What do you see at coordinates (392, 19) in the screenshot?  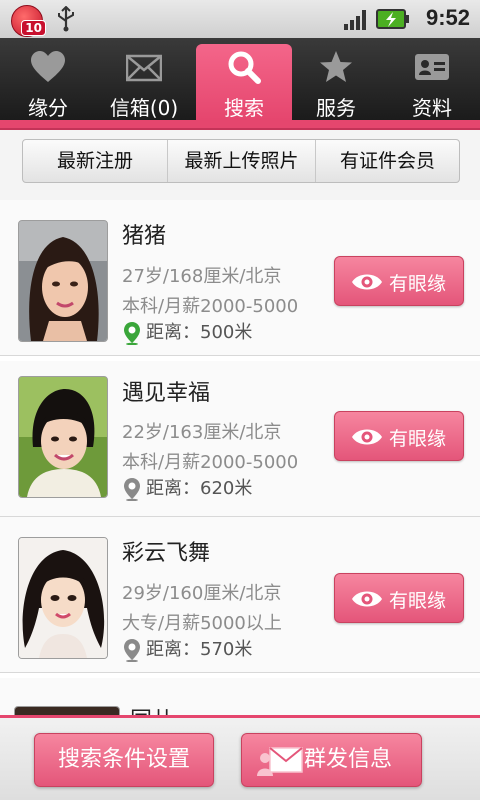 I see `battery-charging-icon` at bounding box center [392, 19].